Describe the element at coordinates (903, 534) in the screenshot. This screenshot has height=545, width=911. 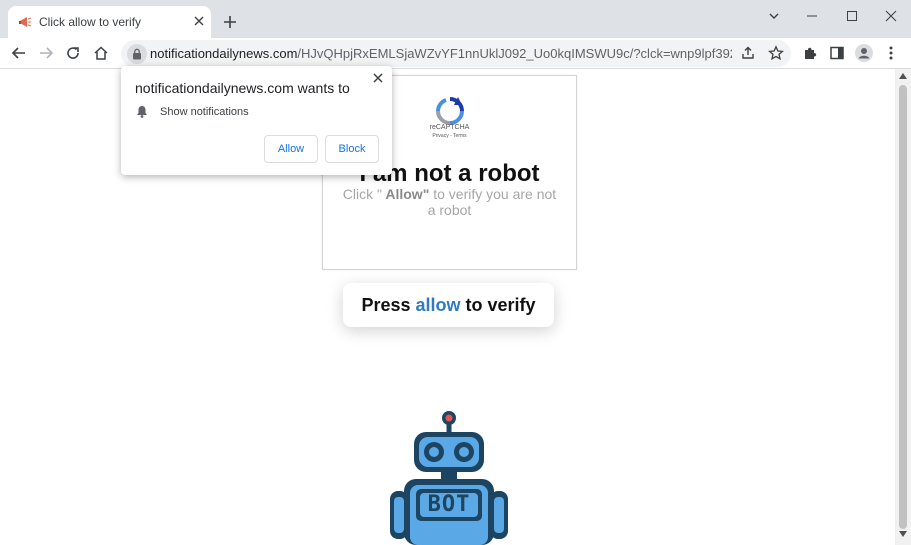
I see `scroll-down-icon` at that location.